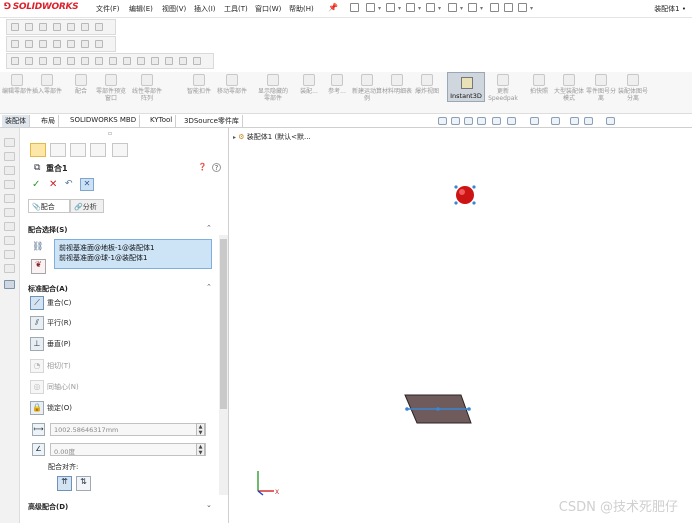 Image resolution: width=692 pixels, height=523 pixels. Describe the element at coordinates (494, 7) in the screenshot. I see `rebuild-icon` at that location.